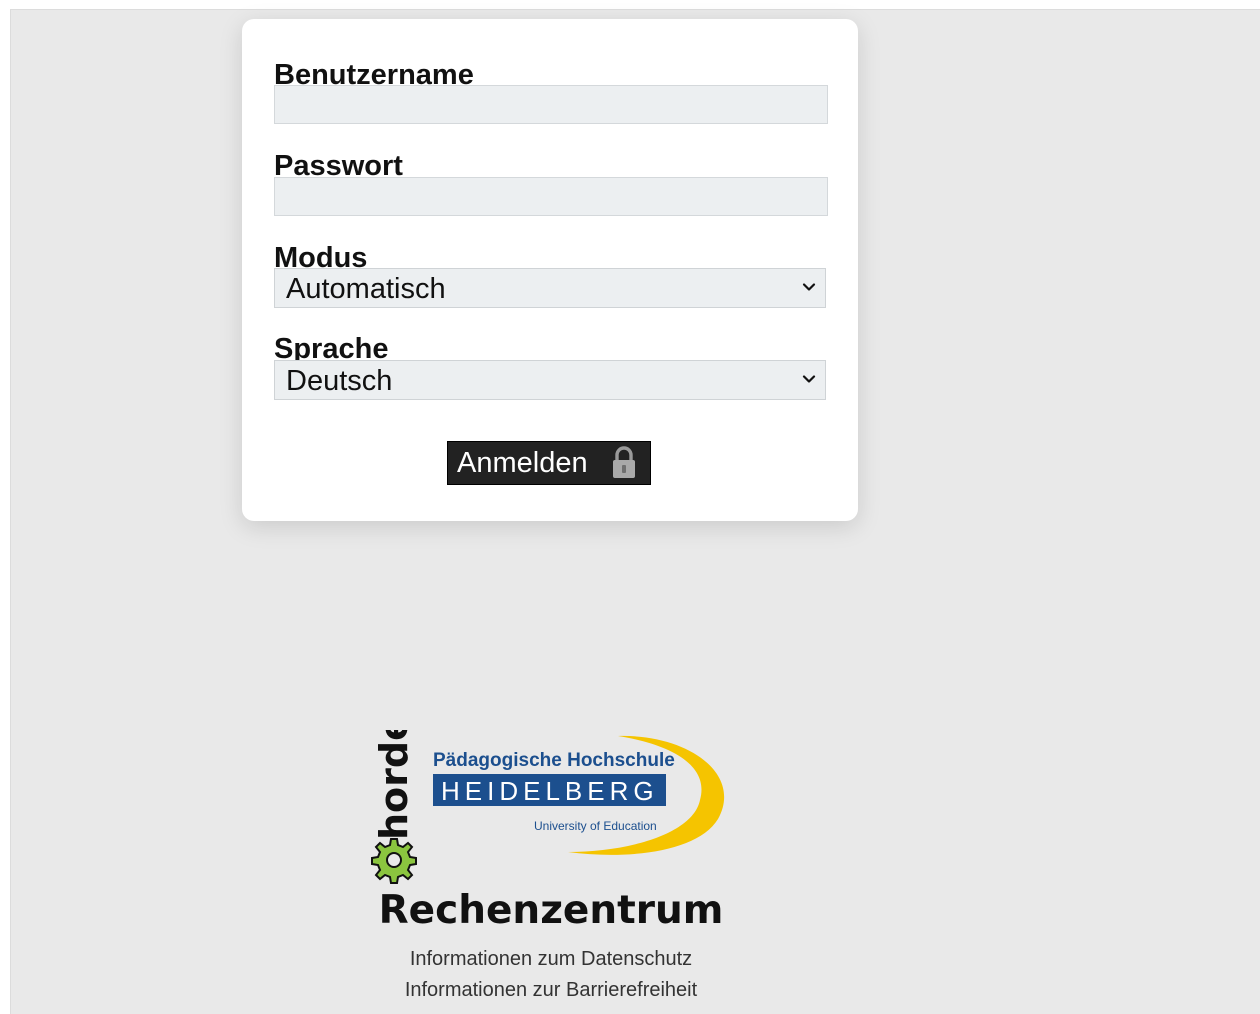 The image size is (1260, 1014). I want to click on horde-logo: horde, so click(394, 785).